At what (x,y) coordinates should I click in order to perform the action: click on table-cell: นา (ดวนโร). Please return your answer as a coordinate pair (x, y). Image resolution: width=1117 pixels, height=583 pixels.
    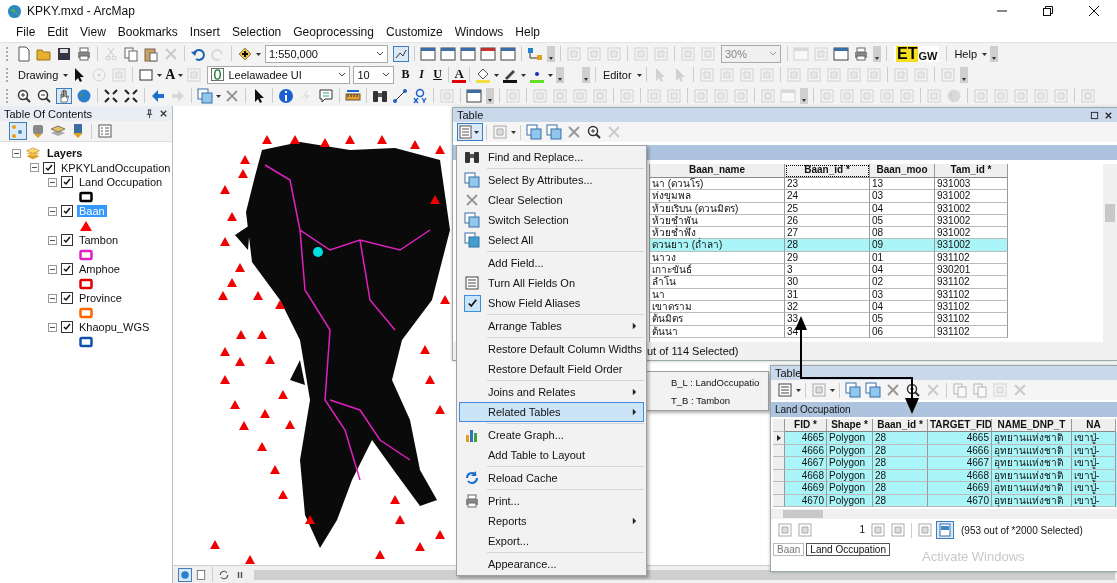
    Looking at the image, I should click on (717, 184).